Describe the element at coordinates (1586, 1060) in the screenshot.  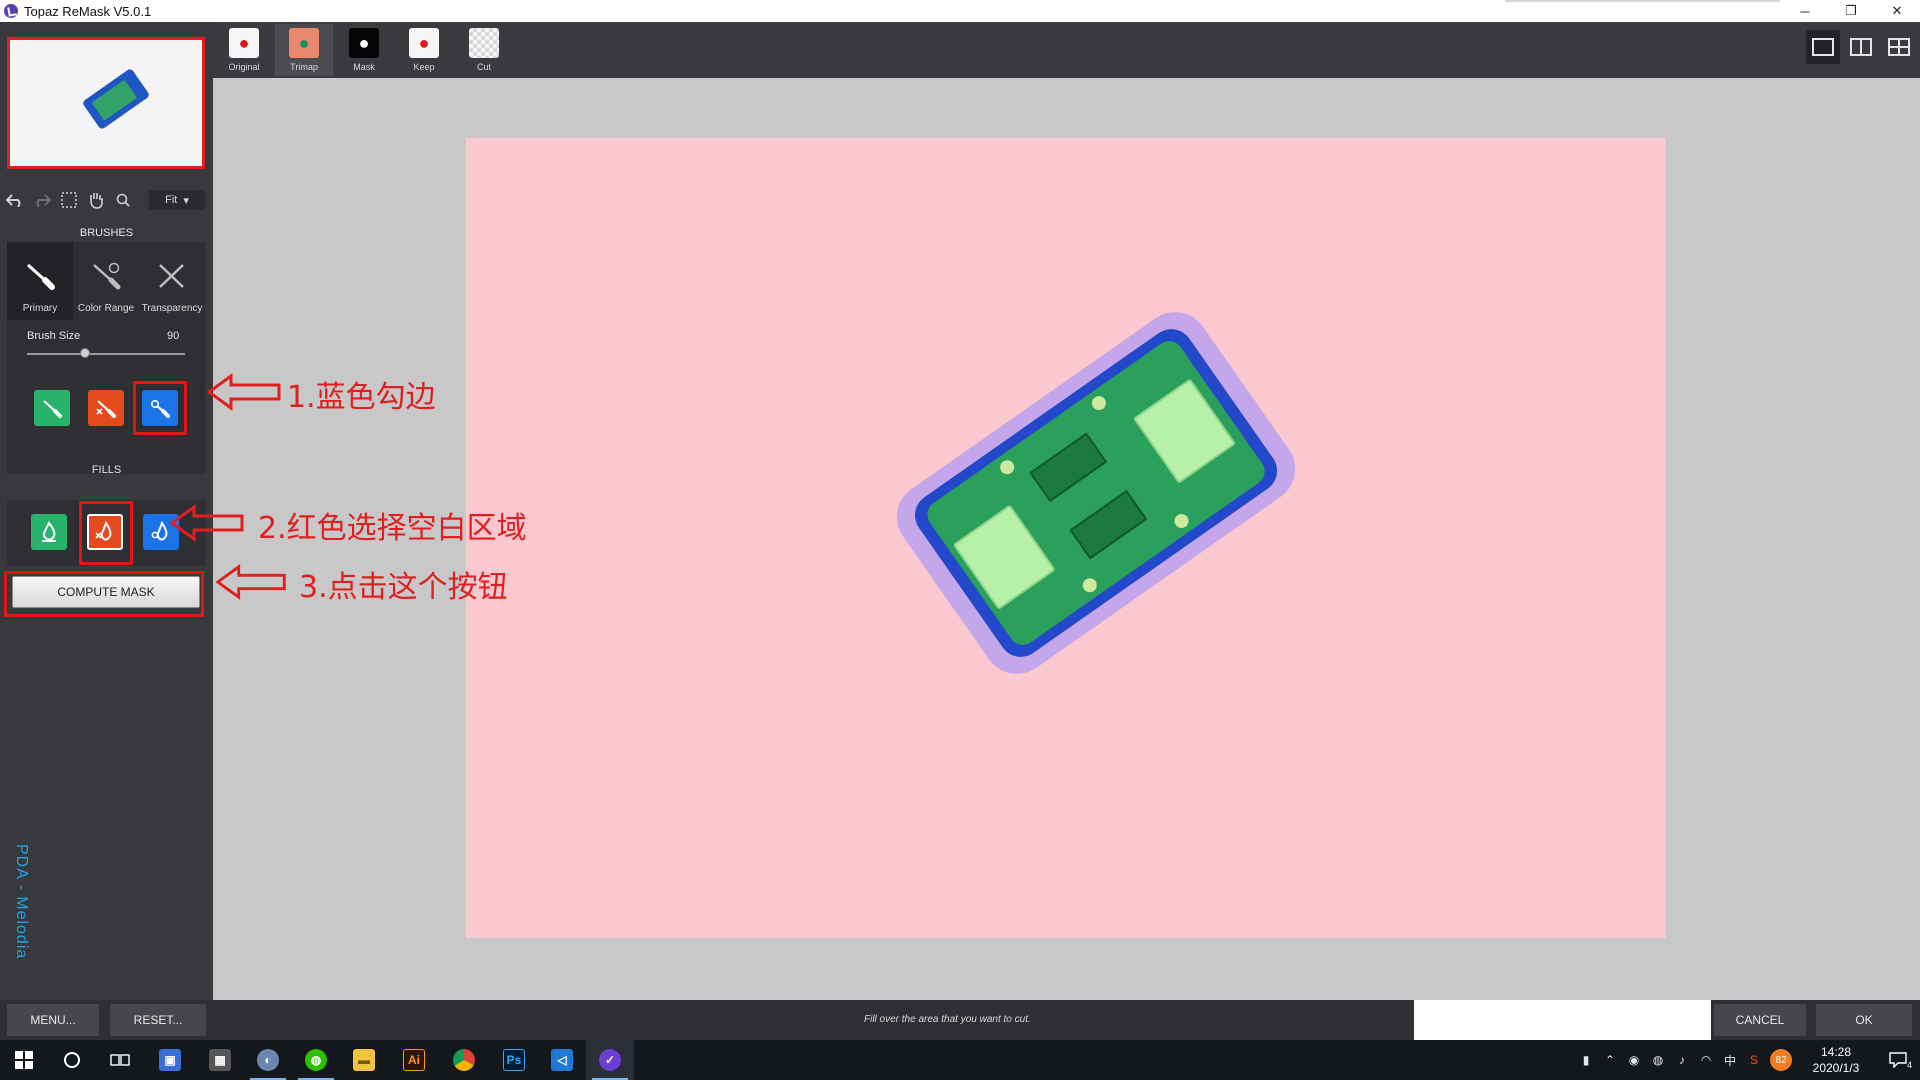
I see `battery-icon: ▮` at that location.